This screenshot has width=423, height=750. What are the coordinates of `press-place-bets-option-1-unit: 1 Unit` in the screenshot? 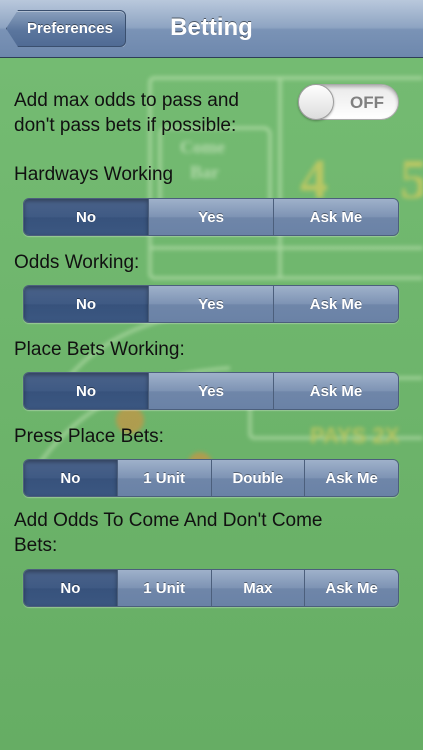 It's located at (163, 478).